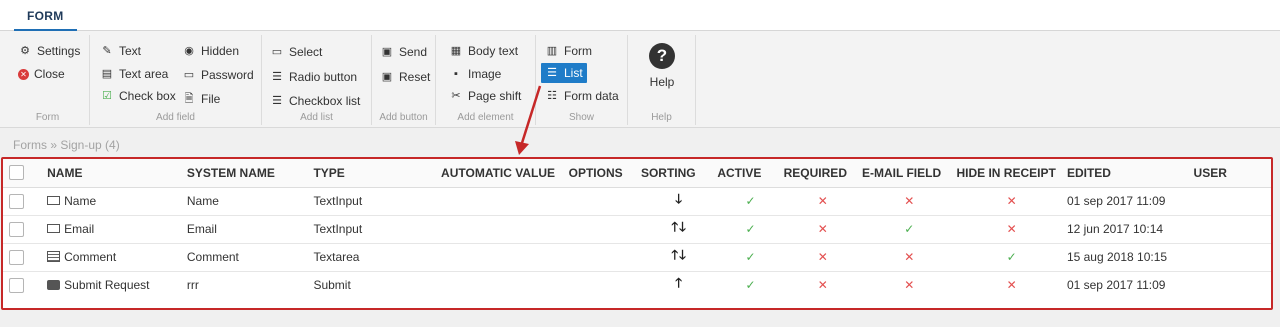 This screenshot has width=1280, height=327. Describe the element at coordinates (661, 117) in the screenshot. I see `group-label-help: Help` at that location.